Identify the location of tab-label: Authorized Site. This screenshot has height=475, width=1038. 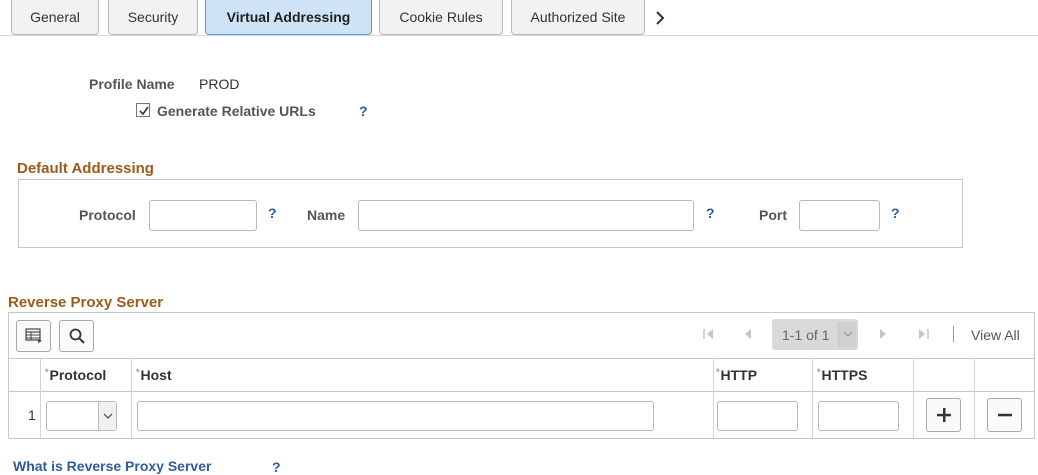
(578, 17).